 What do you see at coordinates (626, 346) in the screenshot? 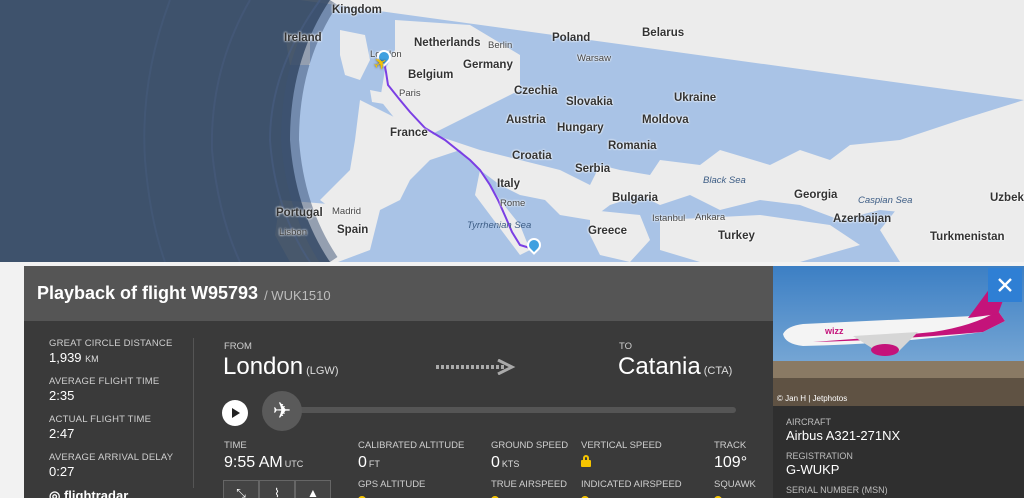
I see `to-label: TO` at bounding box center [626, 346].